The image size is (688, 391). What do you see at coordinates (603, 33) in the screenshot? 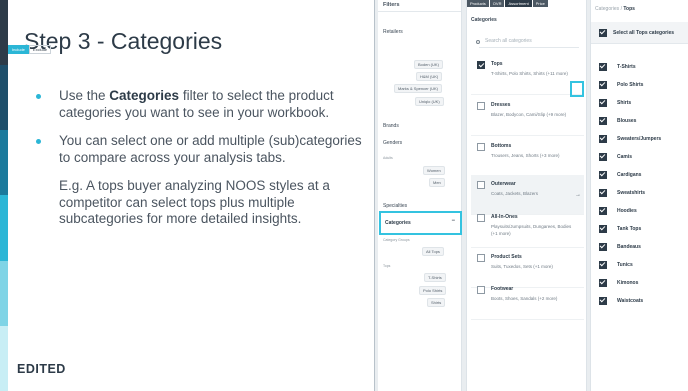
I see `select-all-checkbox` at bounding box center [603, 33].